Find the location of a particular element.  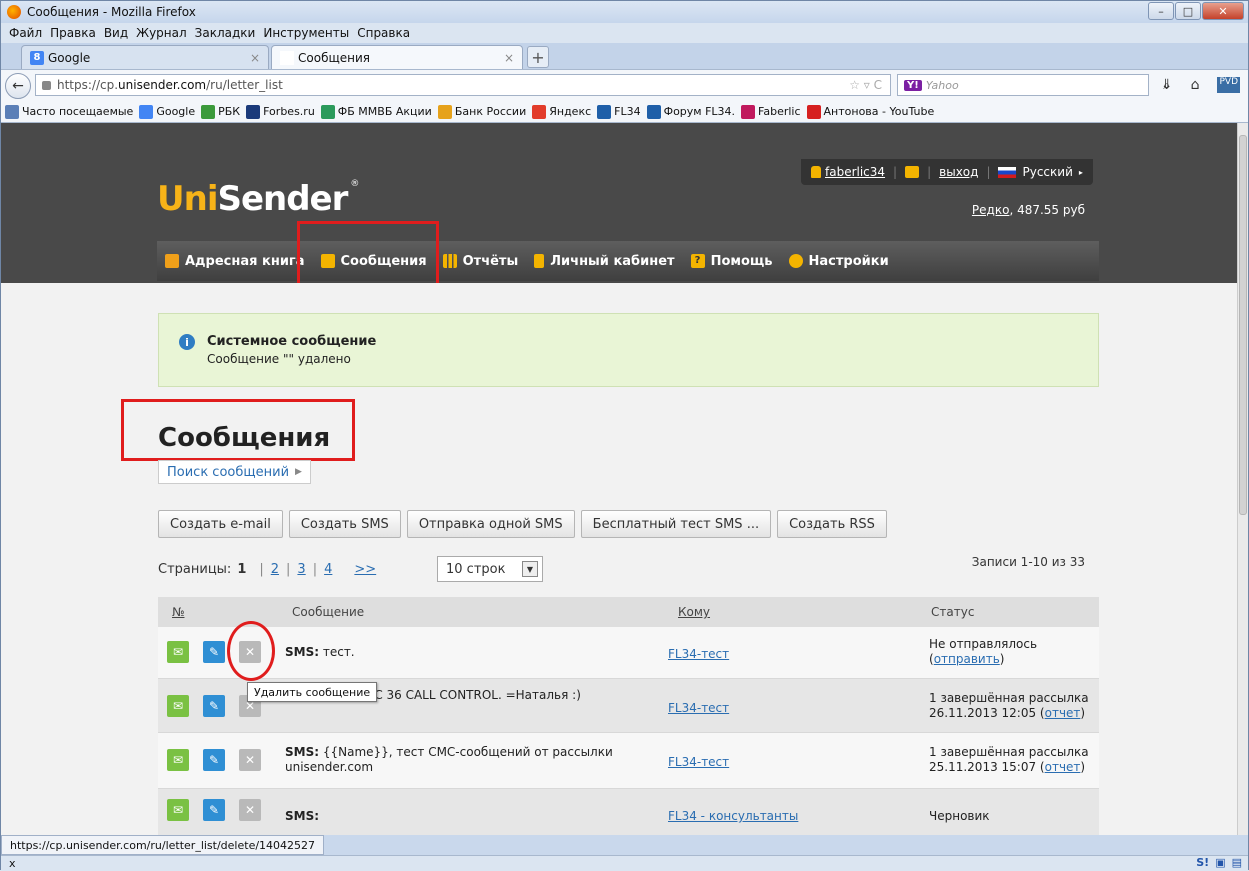

bookmark-yandex: Яндекс is located at coordinates (561, 111).